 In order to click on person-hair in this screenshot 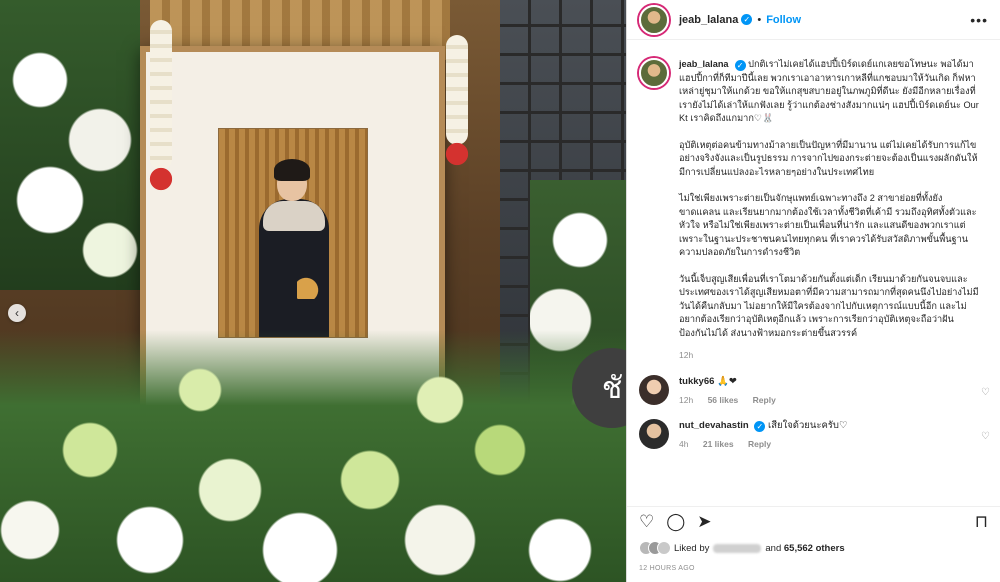, I will do `click(292, 170)`.